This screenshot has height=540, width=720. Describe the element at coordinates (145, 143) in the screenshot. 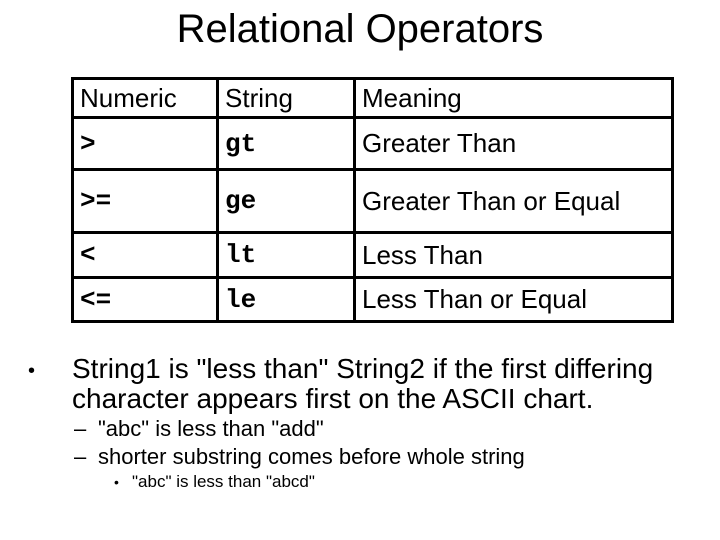

I see `cell-numeric: >` at that location.